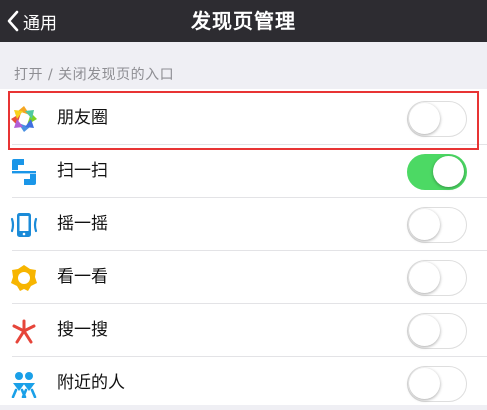 Image resolution: width=487 pixels, height=410 pixels. I want to click on list-item-label: 看一看, so click(82, 277).